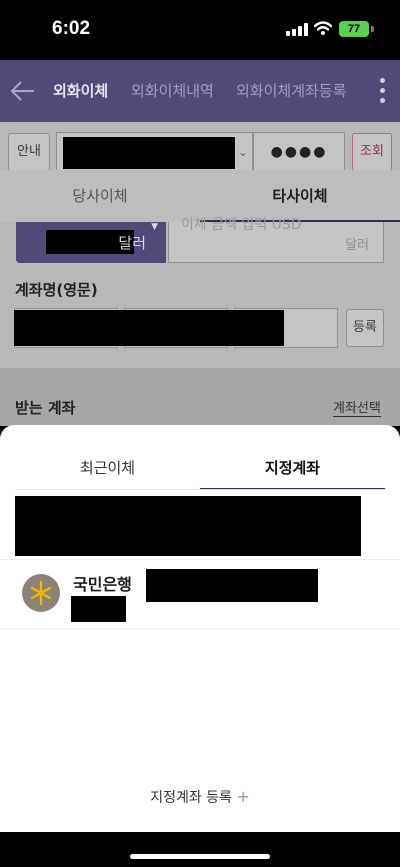 This screenshot has width=400, height=867. Describe the element at coordinates (200, 30) in the screenshot. I see `status-bar: 6:02 77` at that location.